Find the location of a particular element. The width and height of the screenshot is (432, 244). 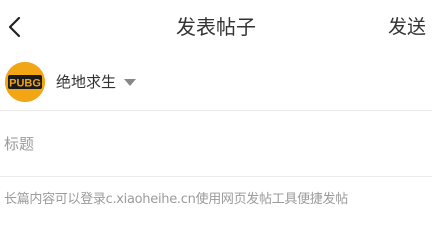

caret-down-icon is located at coordinates (130, 82).